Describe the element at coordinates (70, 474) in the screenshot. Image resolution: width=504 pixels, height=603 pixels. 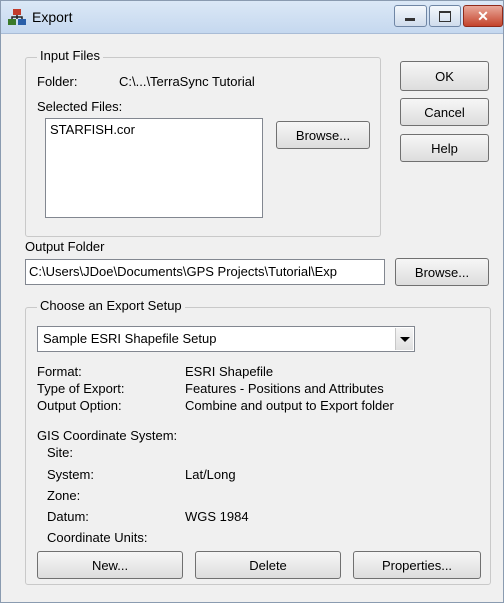
I see `system-label: System:` at that location.